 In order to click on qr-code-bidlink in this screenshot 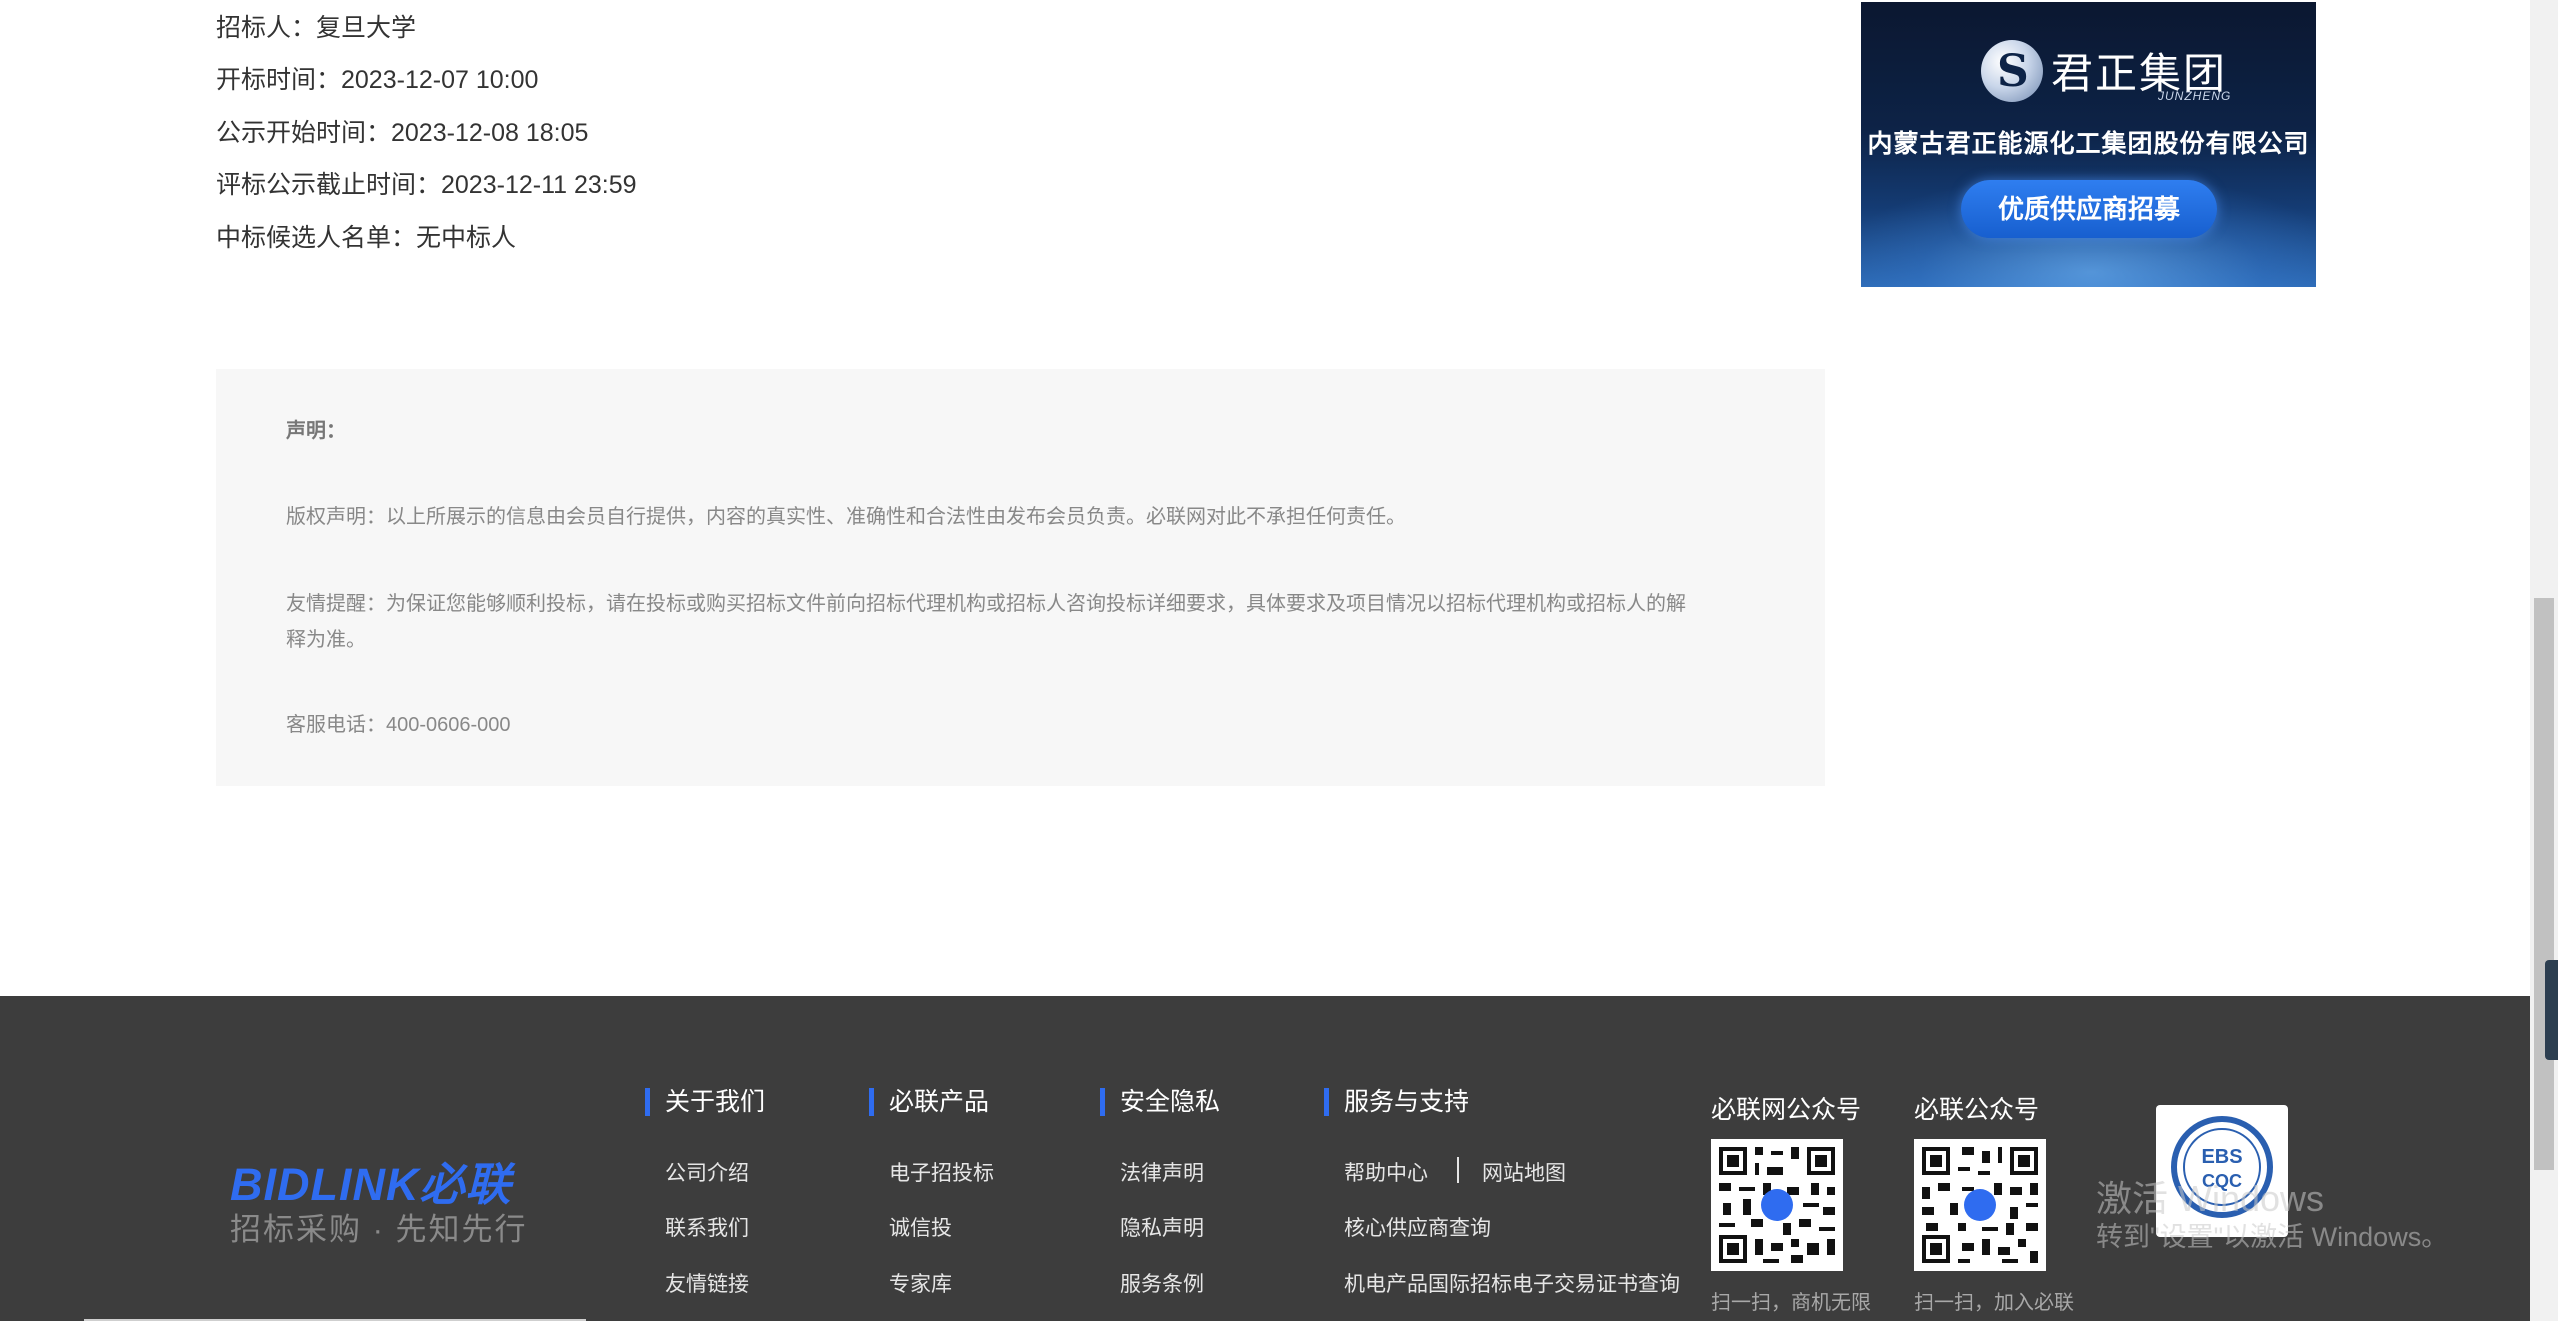, I will do `click(1980, 1205)`.